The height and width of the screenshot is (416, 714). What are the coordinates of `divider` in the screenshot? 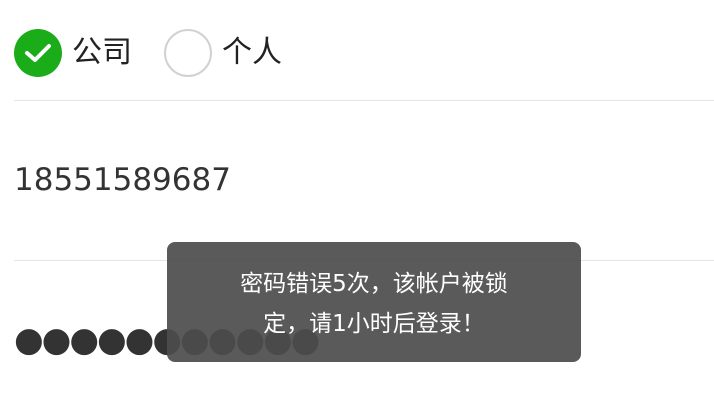 It's located at (364, 100).